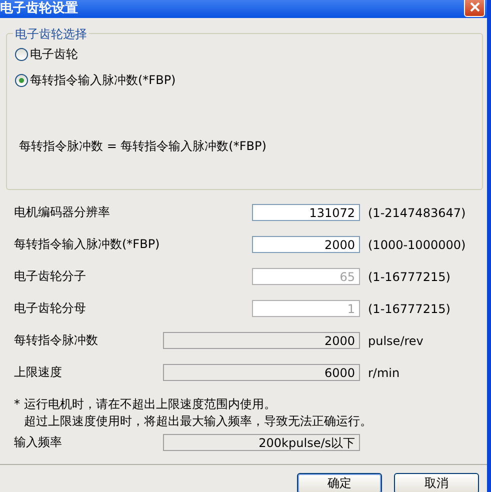 The height and width of the screenshot is (492, 491). Describe the element at coordinates (261, 340) in the screenshot. I see `readonly-field: 2000` at that location.